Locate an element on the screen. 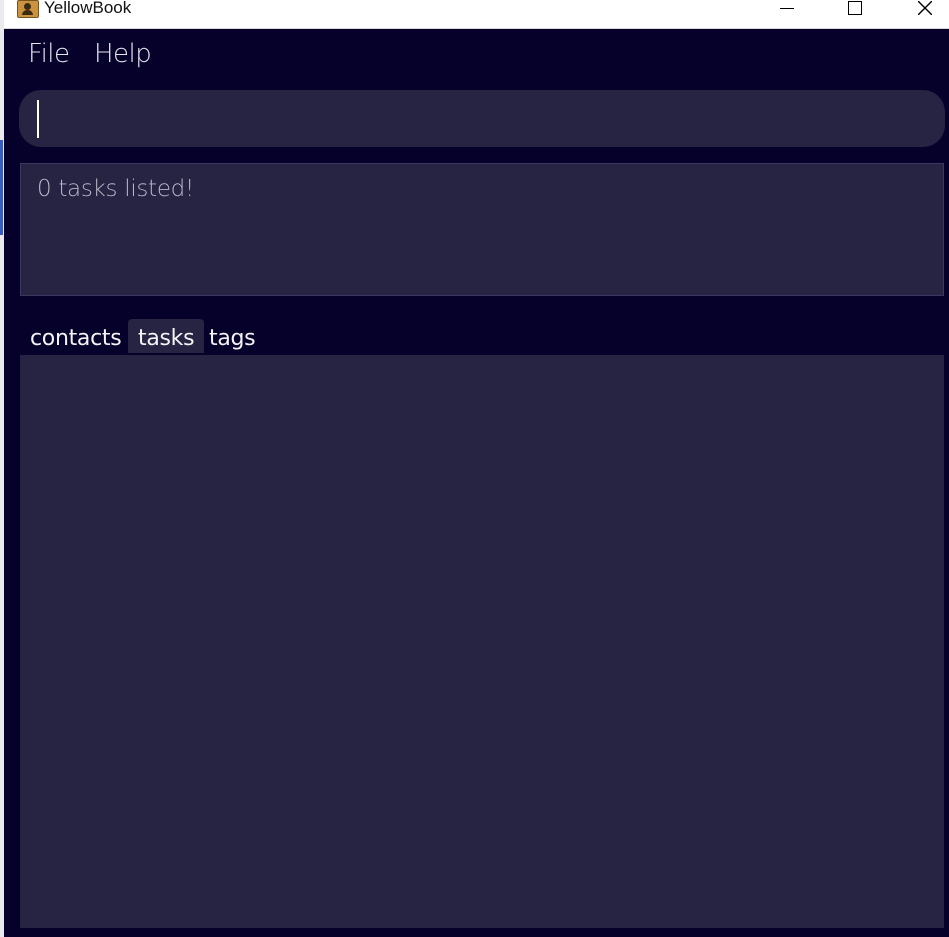  app-contact-book-icon is located at coordinates (28, 9).